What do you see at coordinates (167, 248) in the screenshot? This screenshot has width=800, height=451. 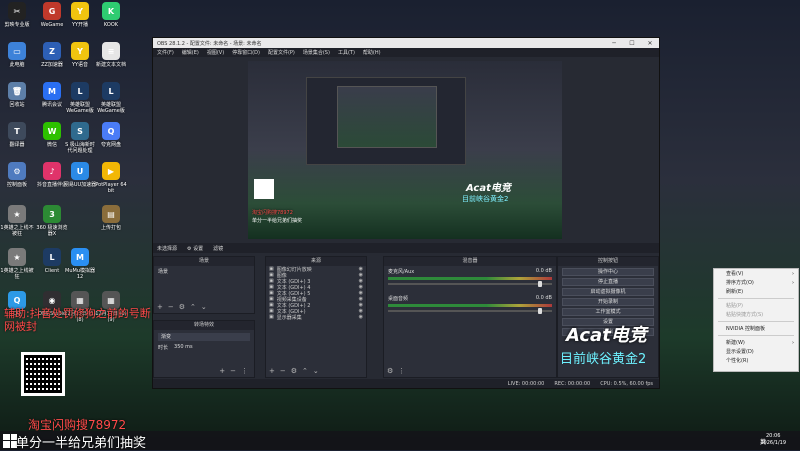 I see `no-source-label: 未选择源` at bounding box center [167, 248].